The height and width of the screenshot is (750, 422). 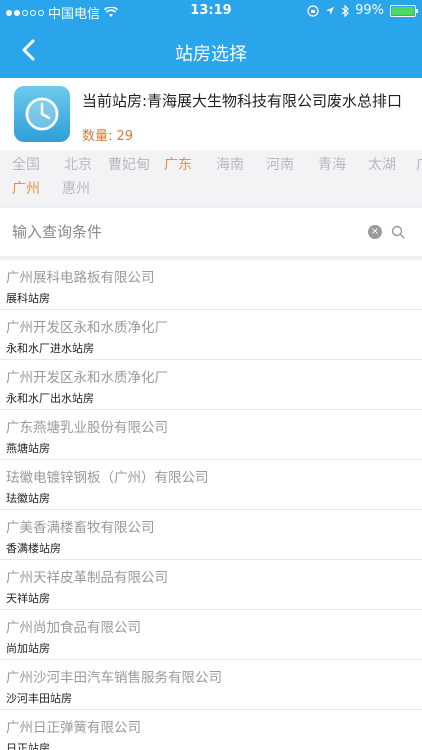 What do you see at coordinates (211, 535) in the screenshot?
I see `station-list-item: 广美香满楼畜牧有限公司 香满楼站房` at bounding box center [211, 535].